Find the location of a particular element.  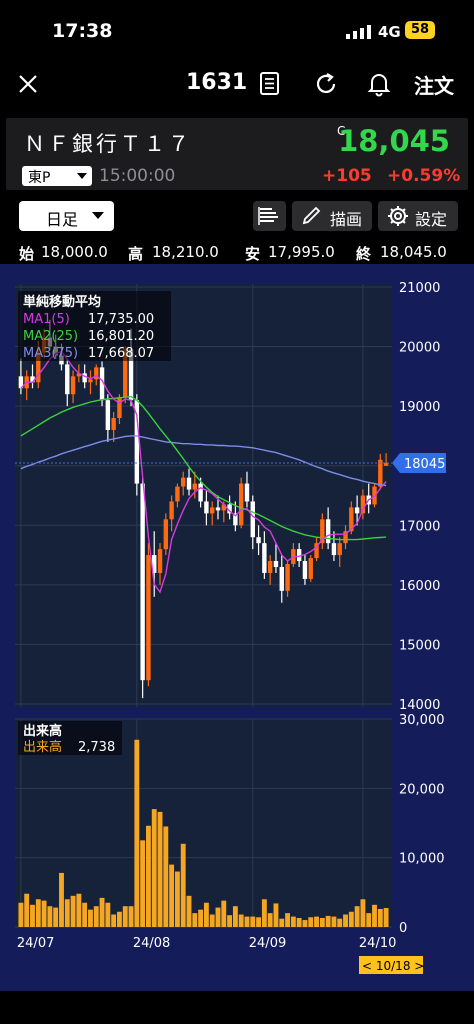

bell-icon is located at coordinates (379, 84).